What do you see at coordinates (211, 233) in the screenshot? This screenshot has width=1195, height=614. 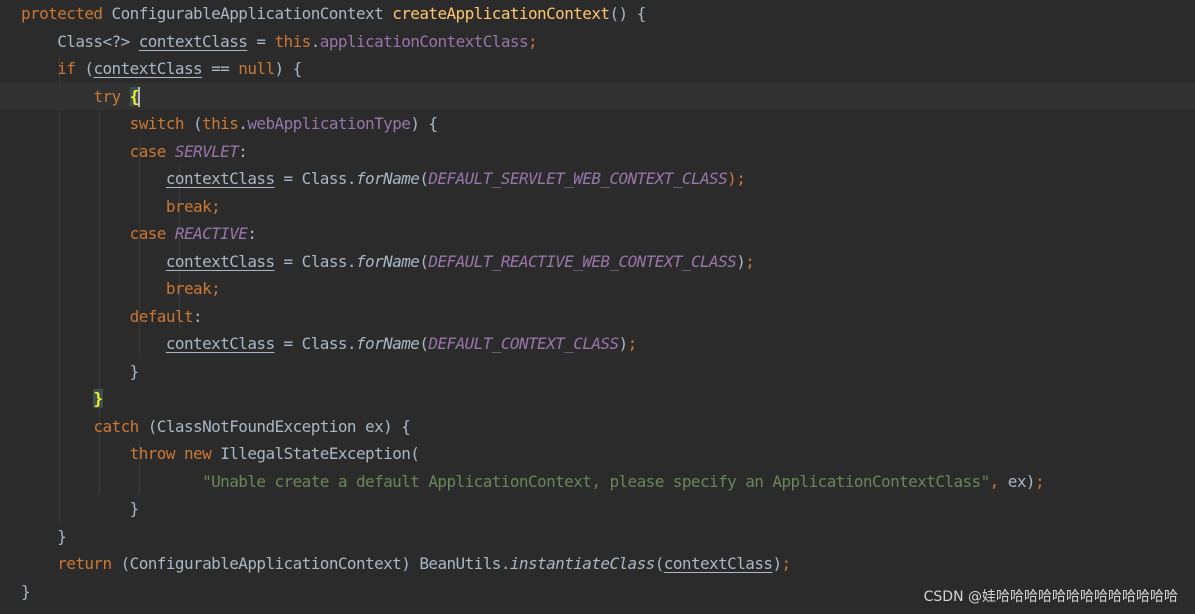 I see `code-token: REACTIVE` at bounding box center [211, 233].